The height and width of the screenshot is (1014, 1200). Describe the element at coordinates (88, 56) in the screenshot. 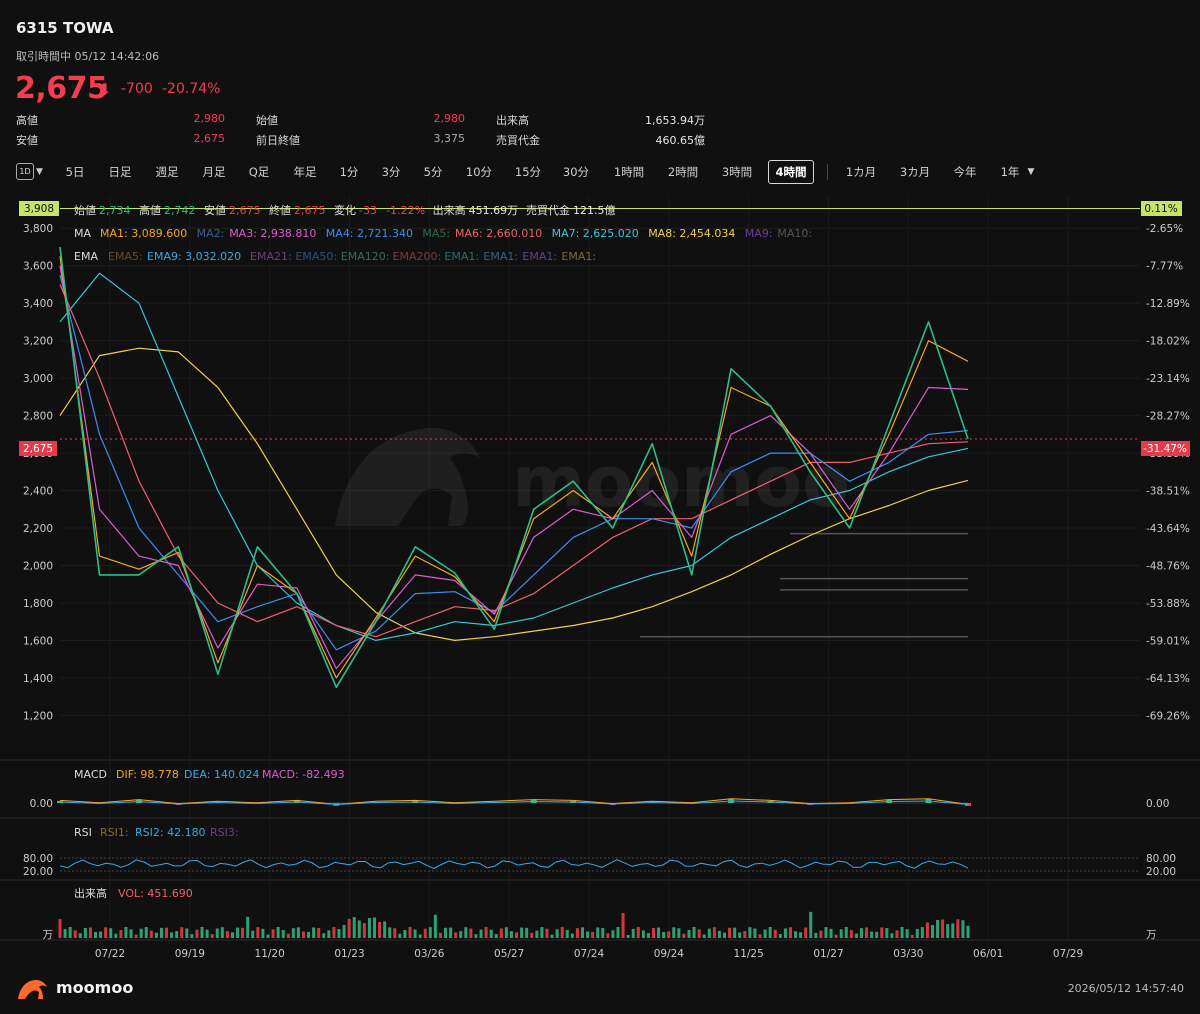

I see `market-status: 取引時間中 05/12 14:42:06` at that location.